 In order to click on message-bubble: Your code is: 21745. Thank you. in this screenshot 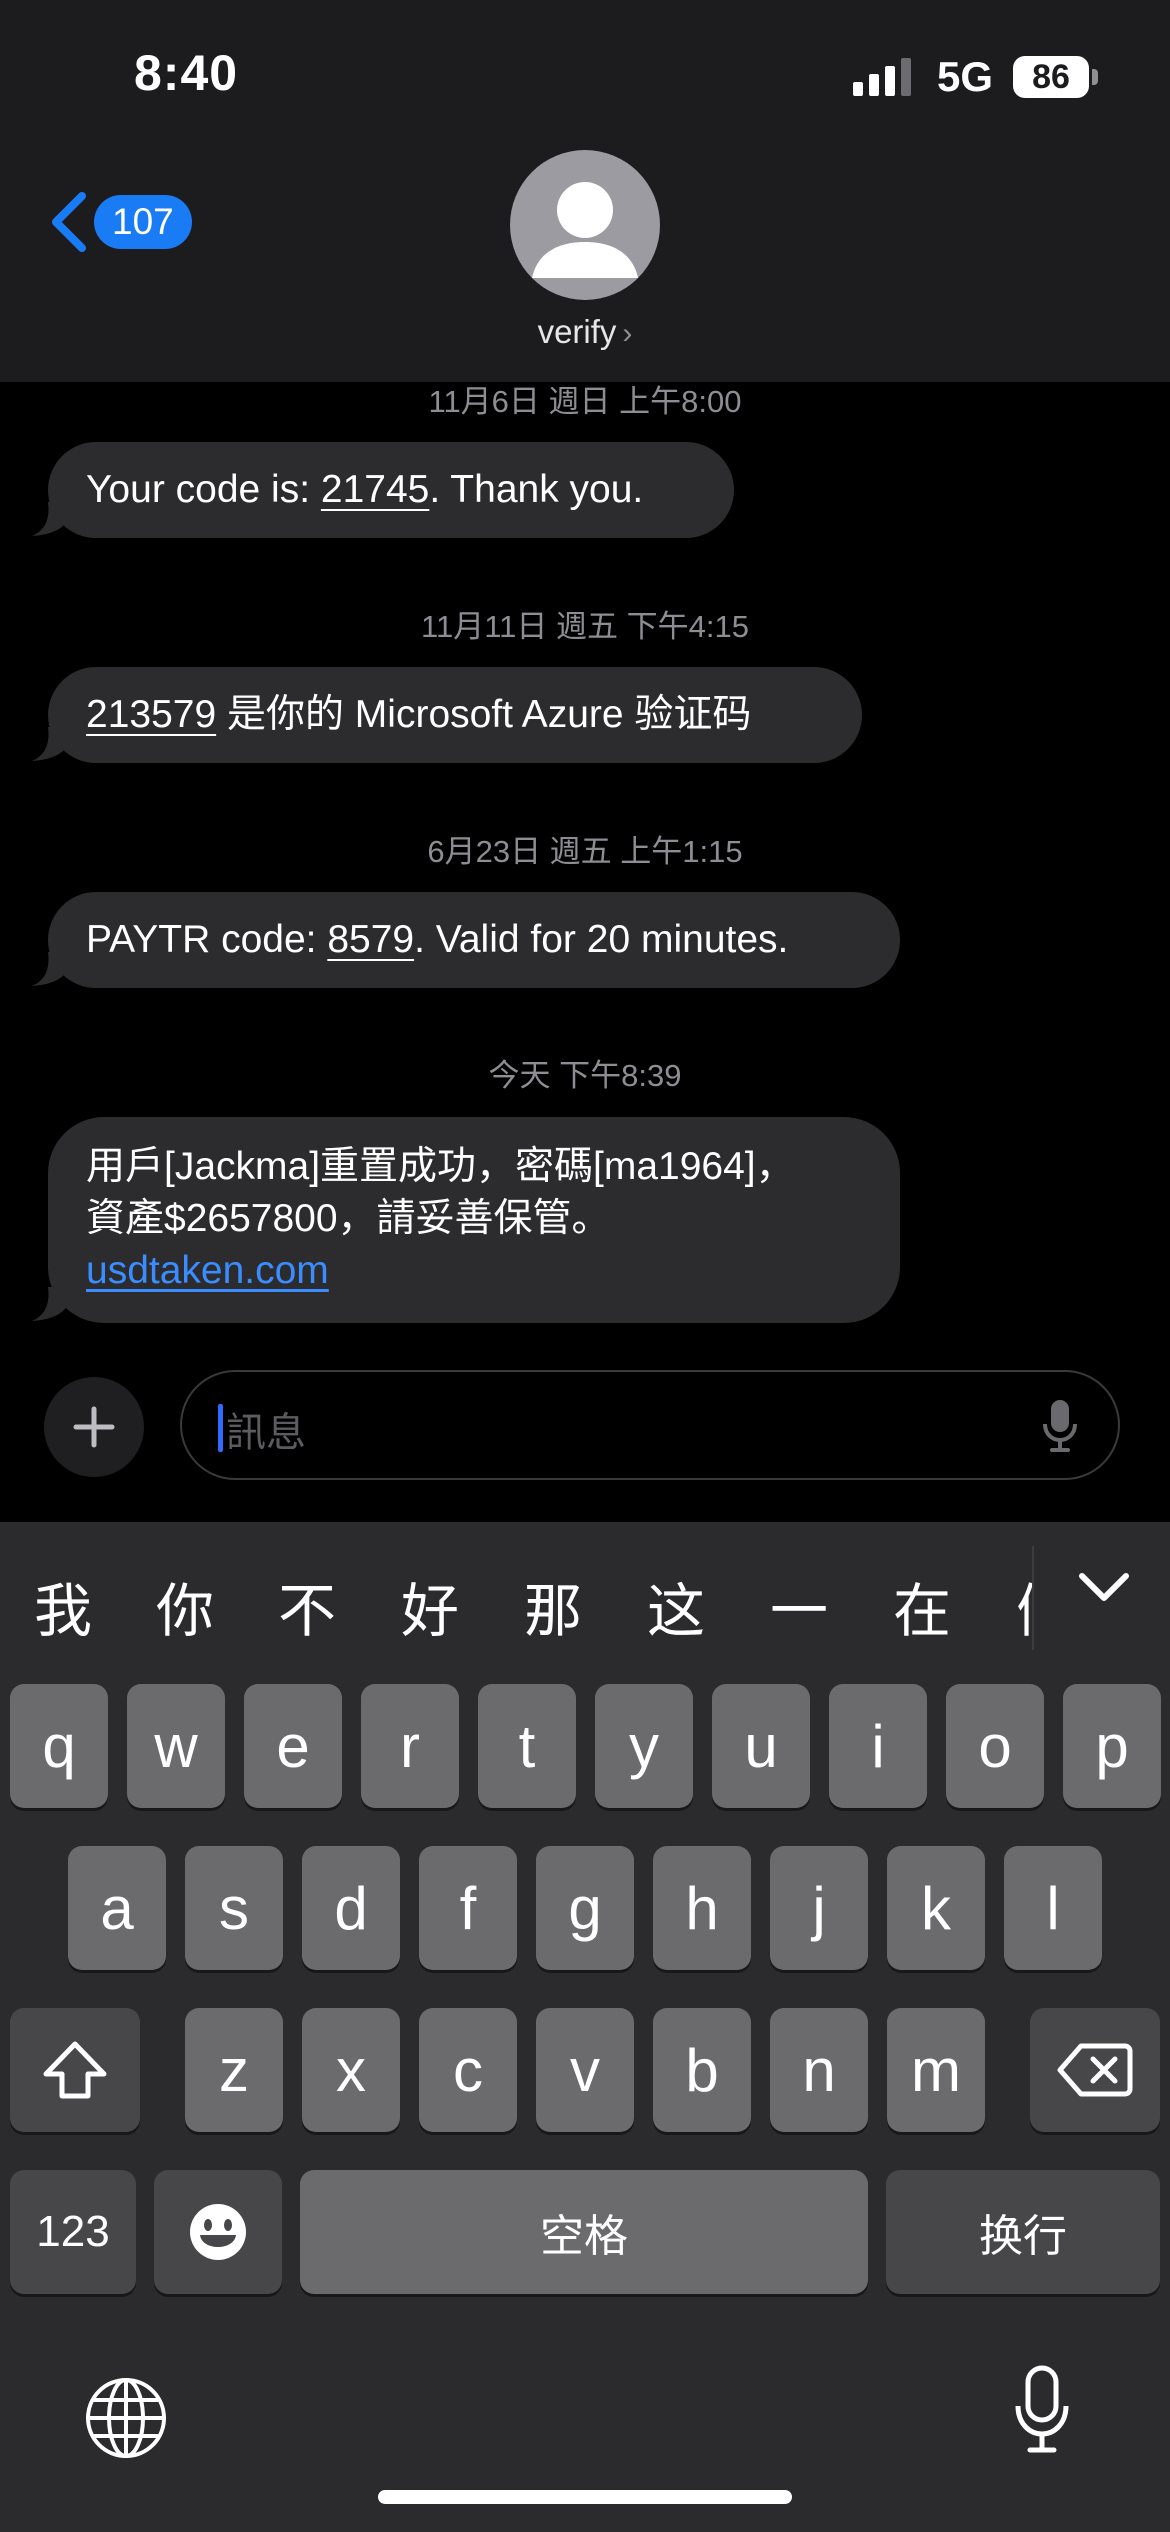, I will do `click(383, 490)`.